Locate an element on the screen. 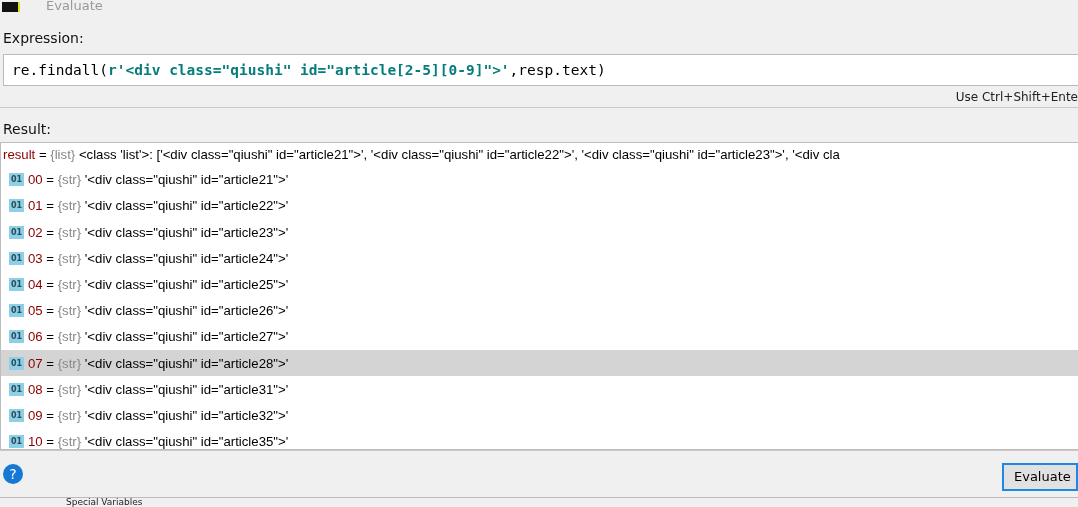 The height and width of the screenshot is (507, 1078). window-title: Evaluate is located at coordinates (74, 6).